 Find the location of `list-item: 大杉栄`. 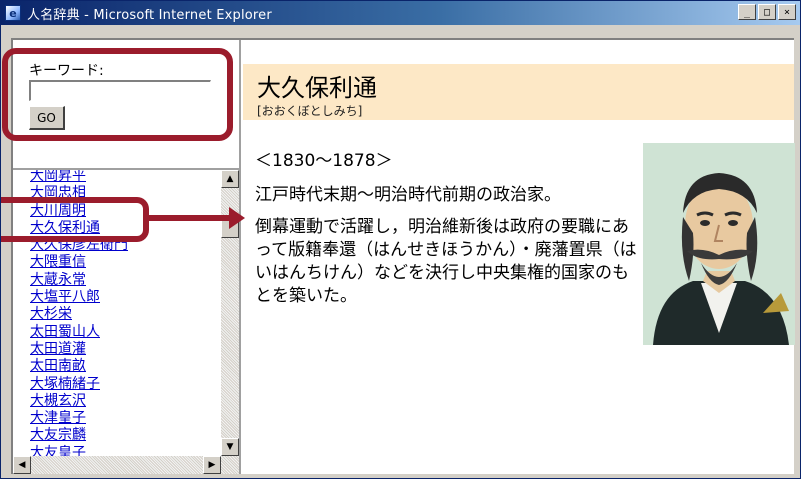

list-item: 大杉栄 is located at coordinates (117, 314).